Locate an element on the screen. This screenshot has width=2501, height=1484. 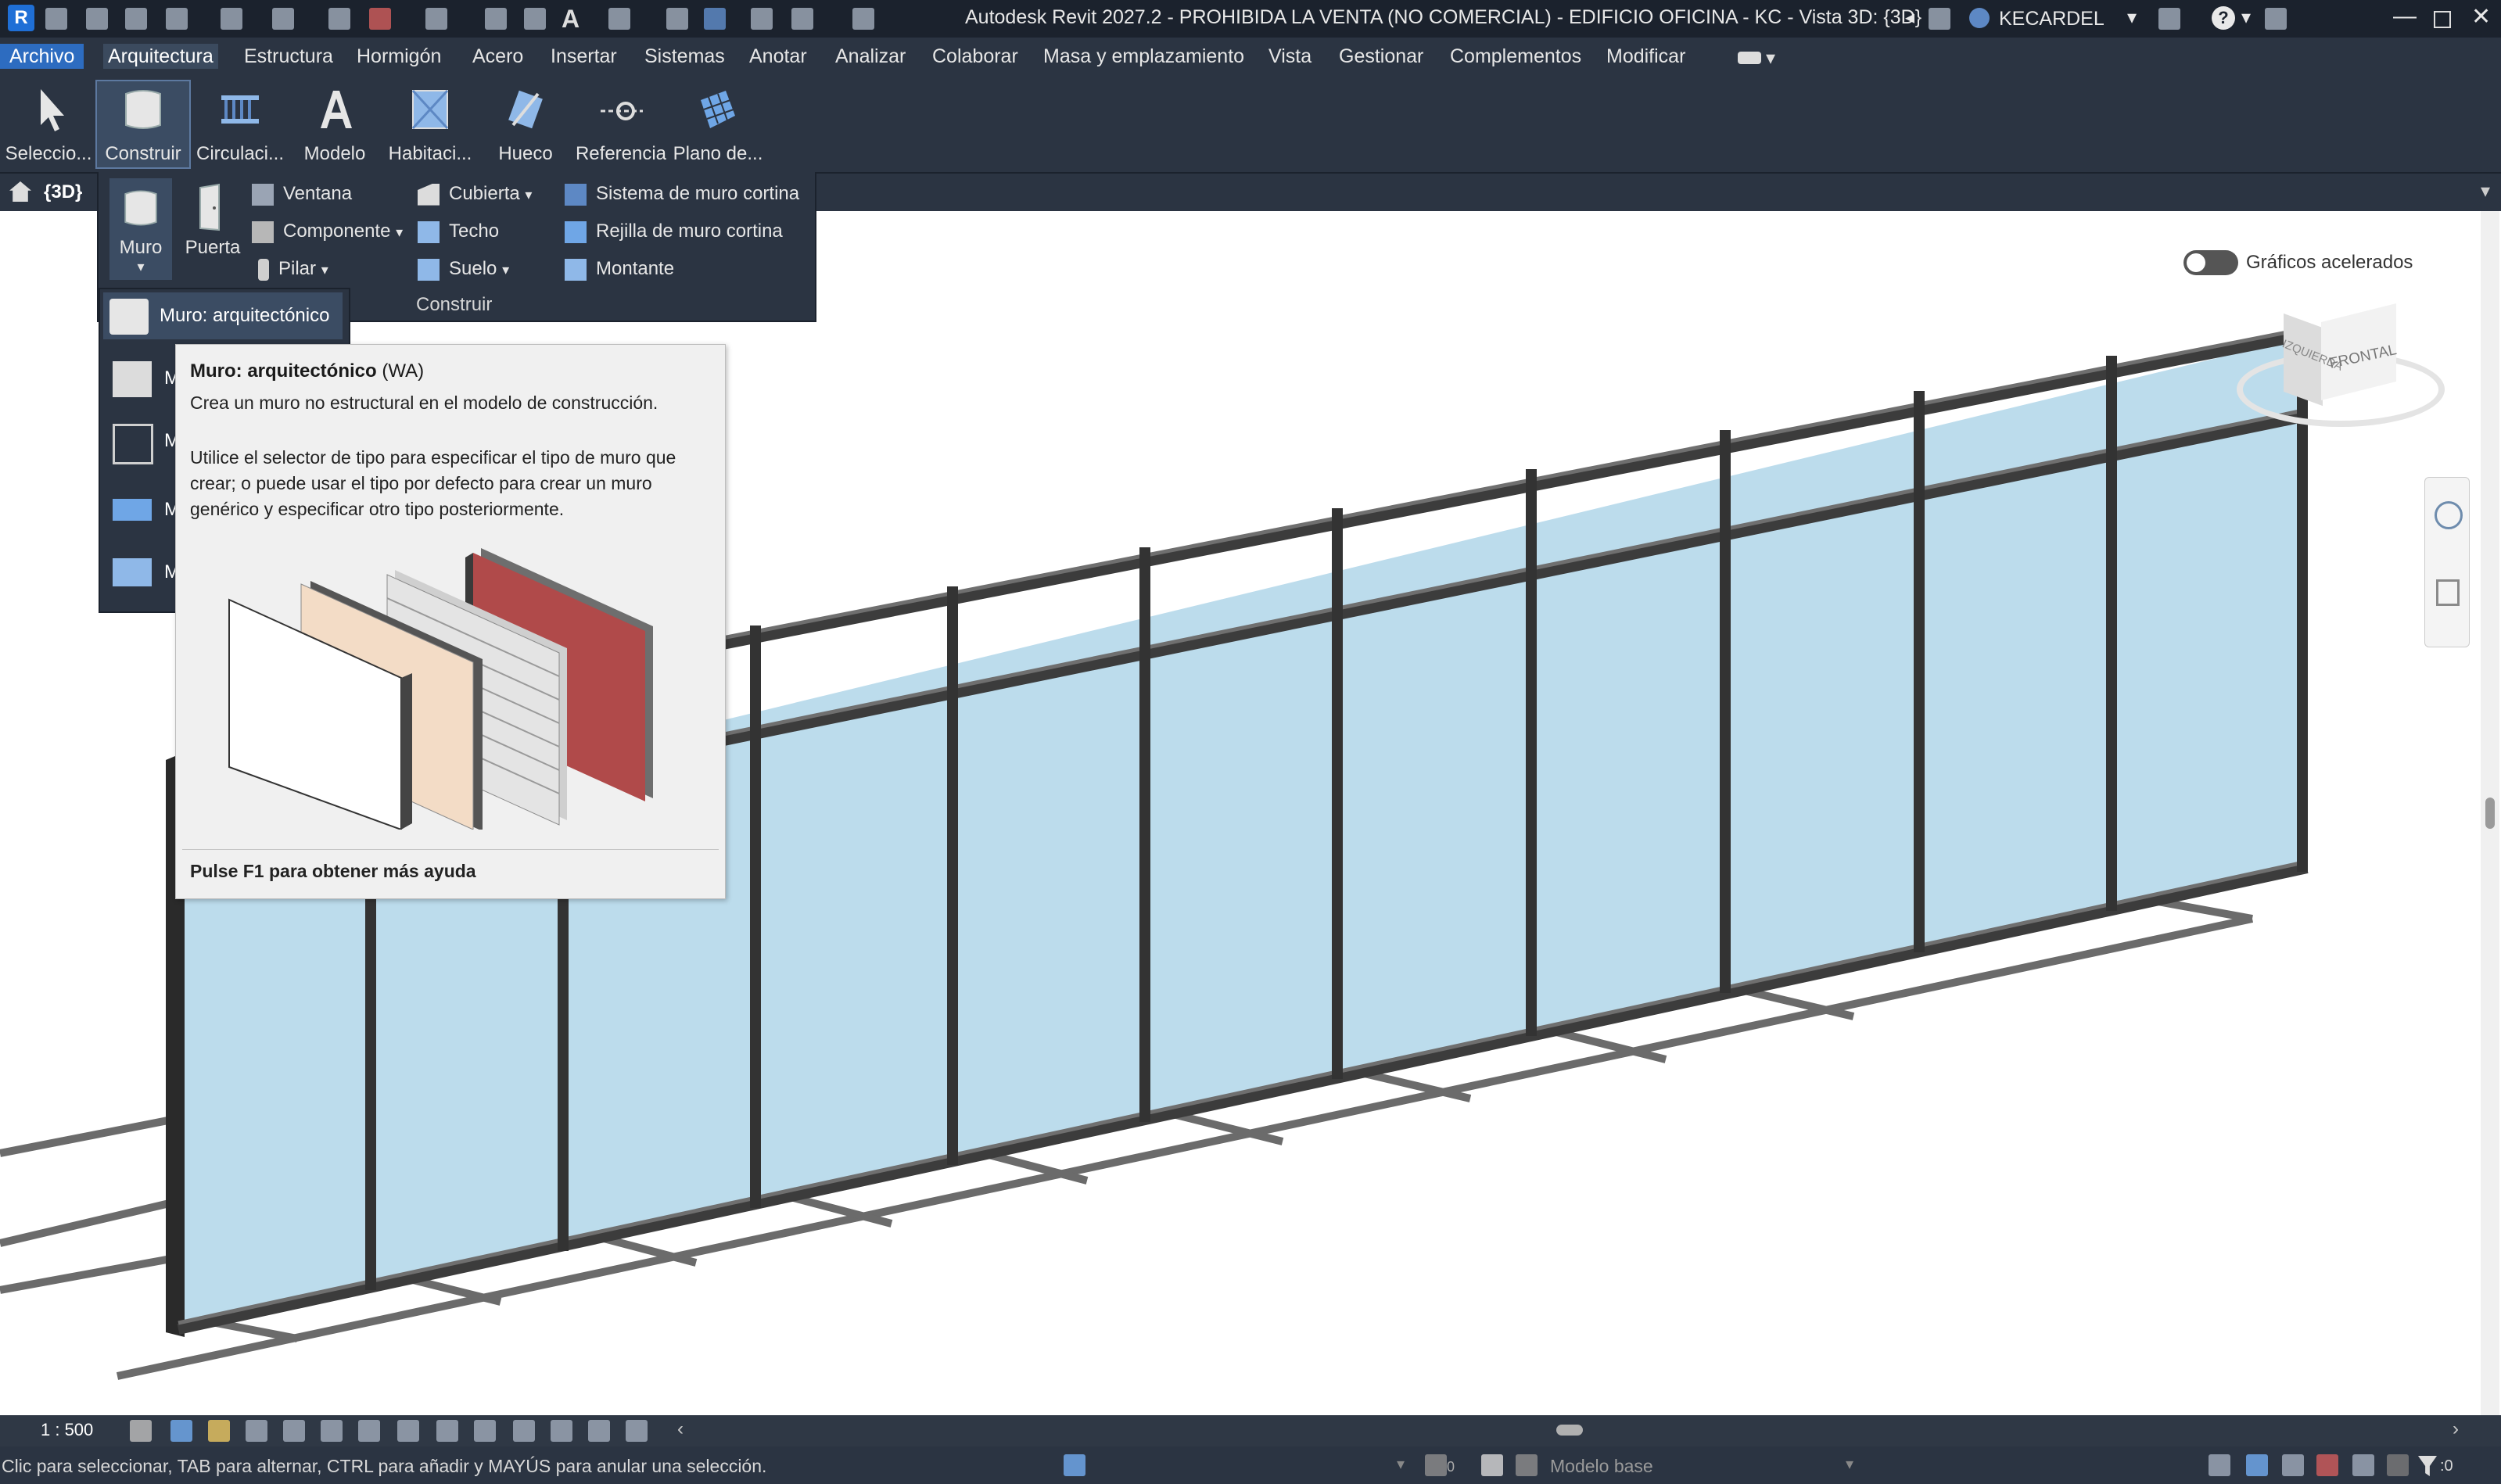
rejilla-muro-cortina-button: Rejilla de muro cortina is located at coordinates (674, 231).